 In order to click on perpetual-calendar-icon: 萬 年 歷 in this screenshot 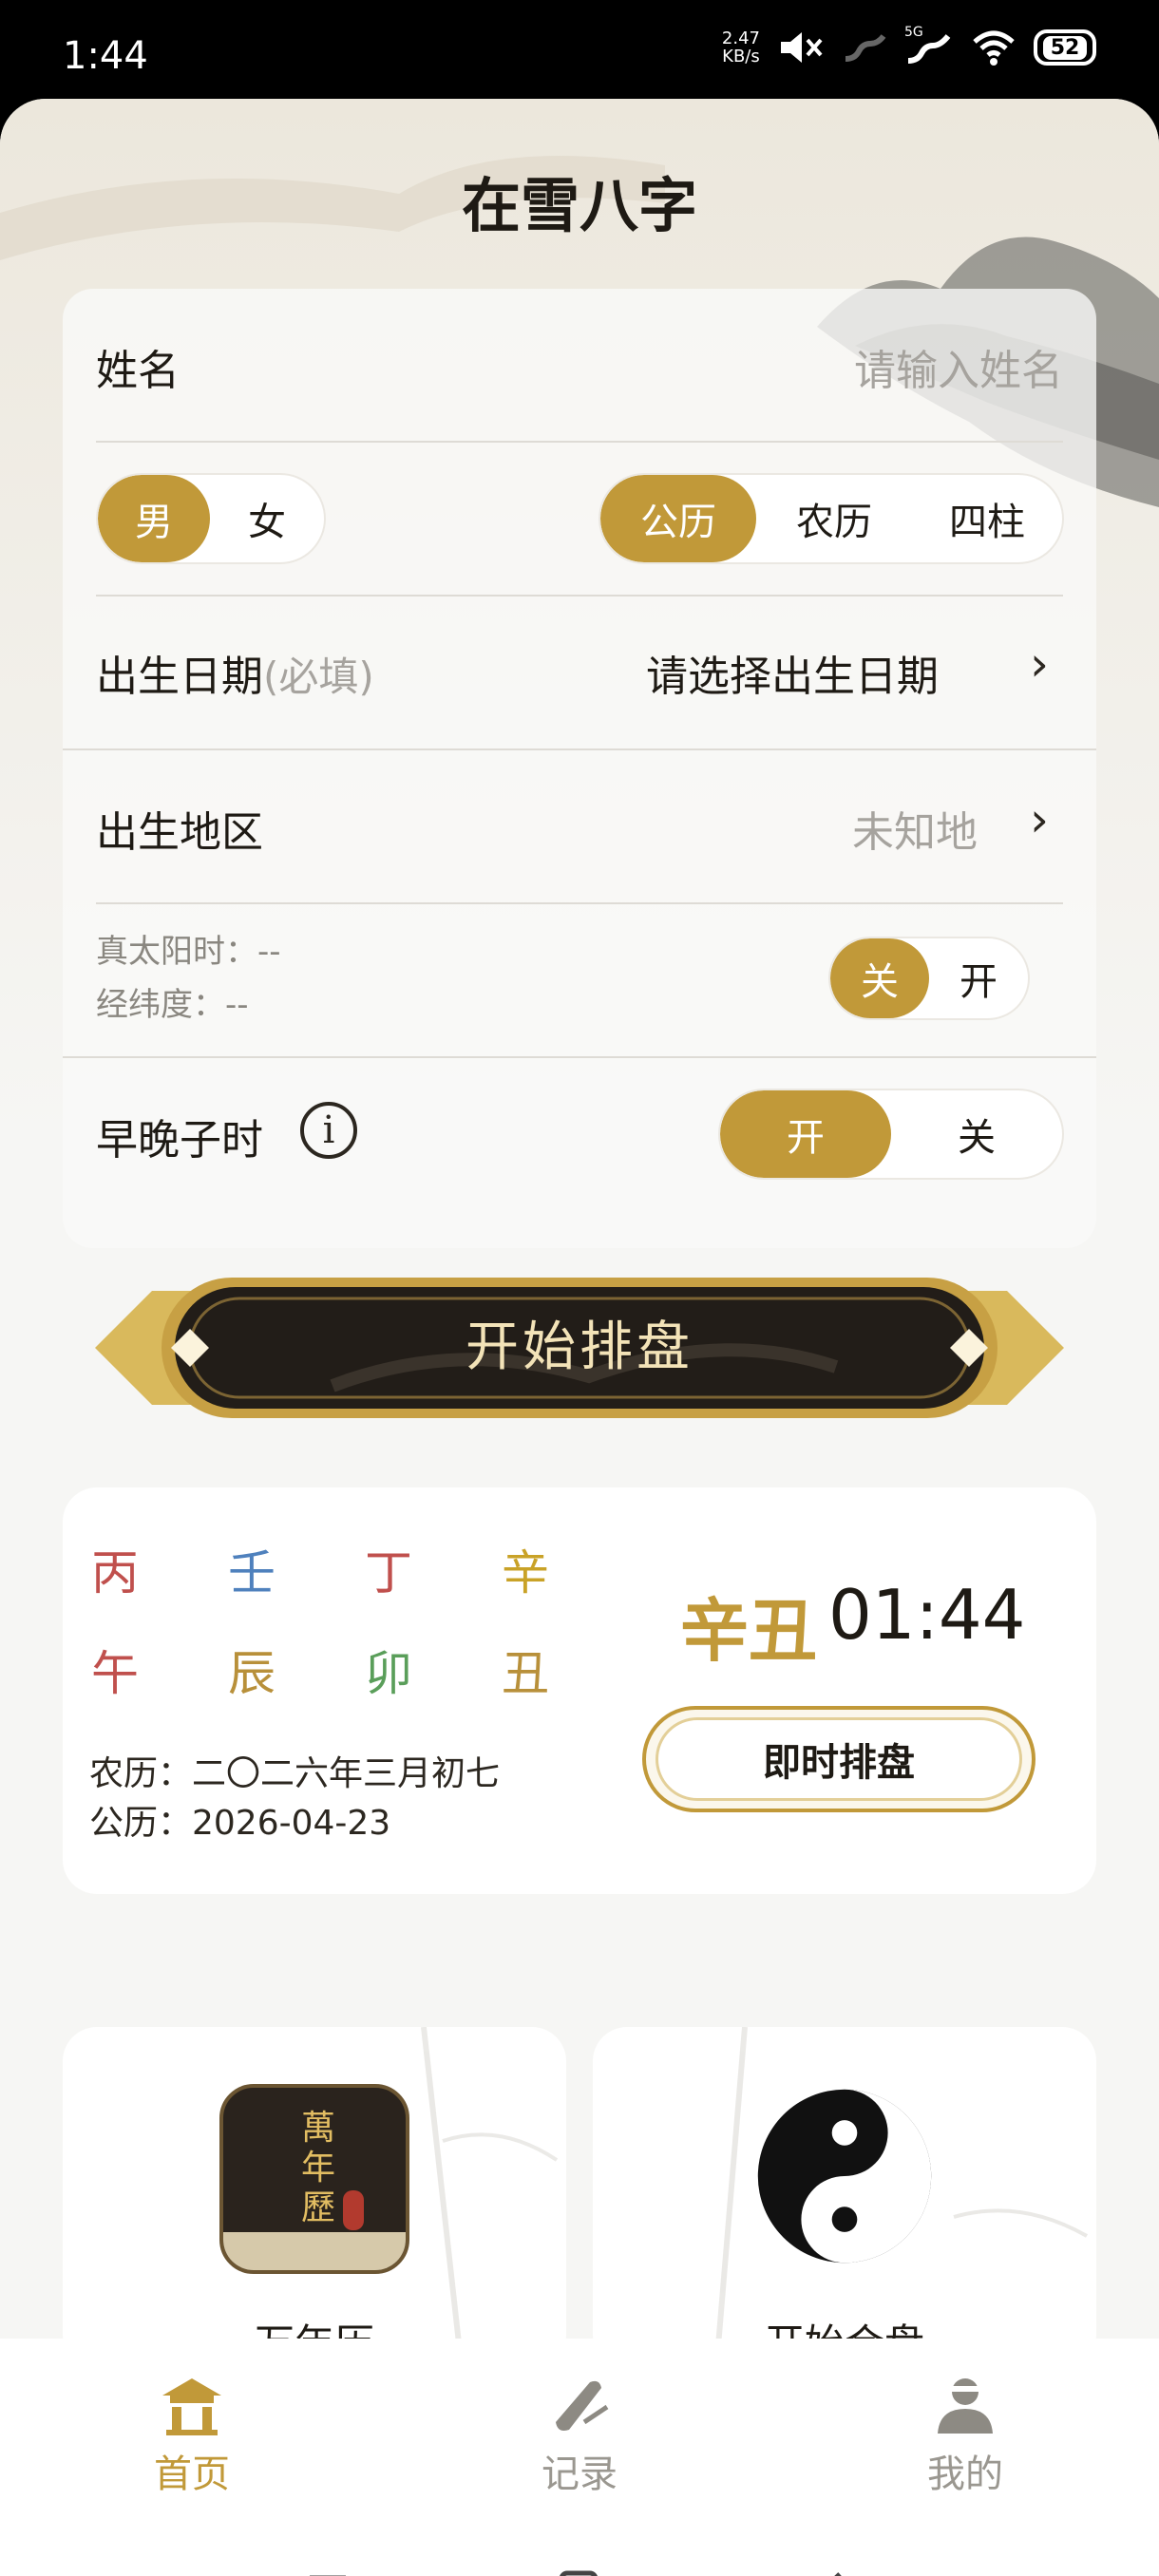, I will do `click(314, 2179)`.